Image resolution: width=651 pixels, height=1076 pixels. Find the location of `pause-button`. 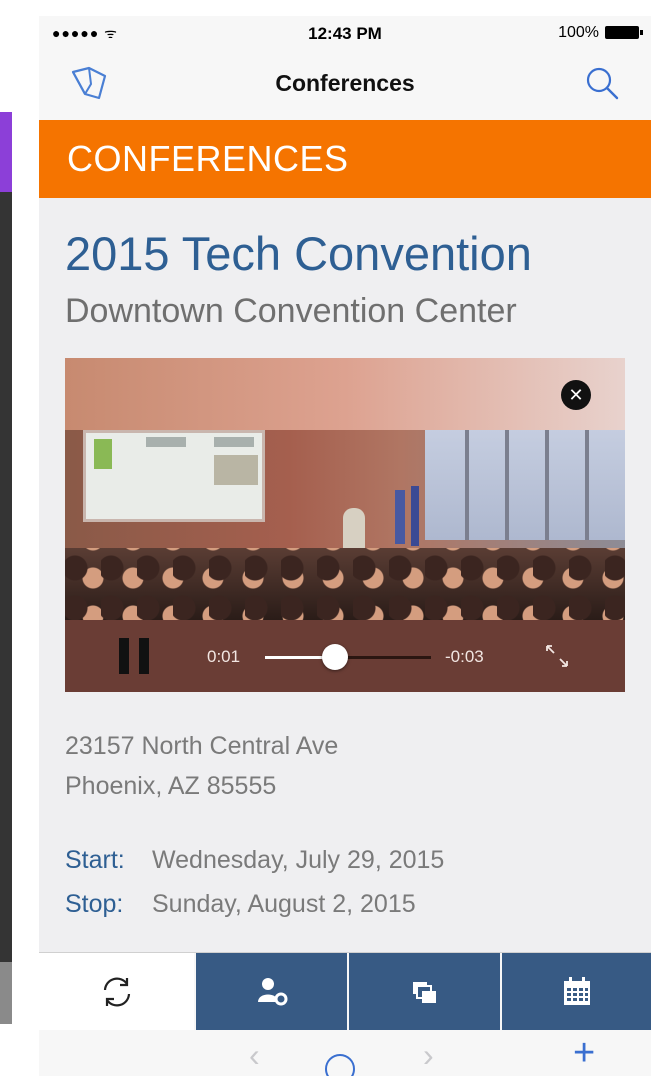

pause-button is located at coordinates (135, 656).